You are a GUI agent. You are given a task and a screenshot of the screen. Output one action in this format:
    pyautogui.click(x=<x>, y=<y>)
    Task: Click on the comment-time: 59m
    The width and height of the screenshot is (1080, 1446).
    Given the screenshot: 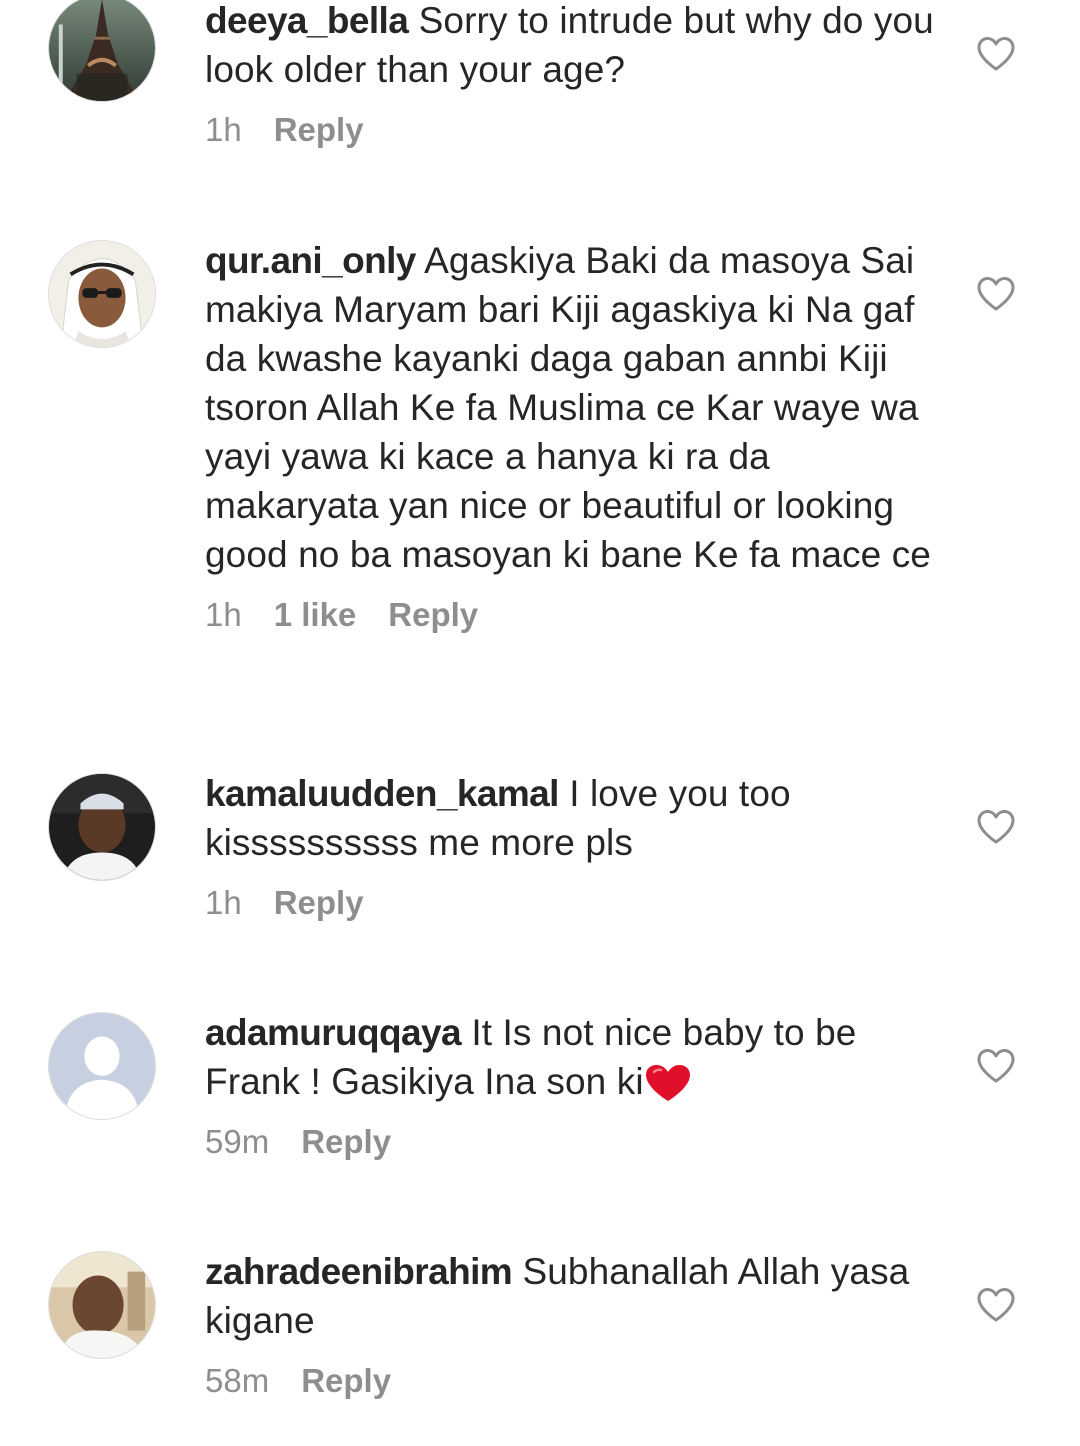 What is the action you would take?
    pyautogui.click(x=237, y=1141)
    